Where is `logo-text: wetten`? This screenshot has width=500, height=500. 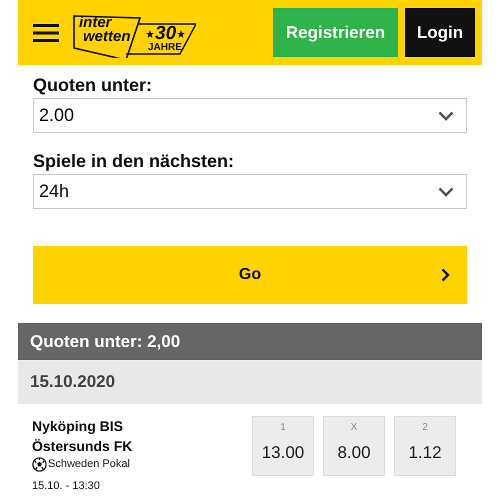
logo-text: wetten is located at coordinates (106, 37).